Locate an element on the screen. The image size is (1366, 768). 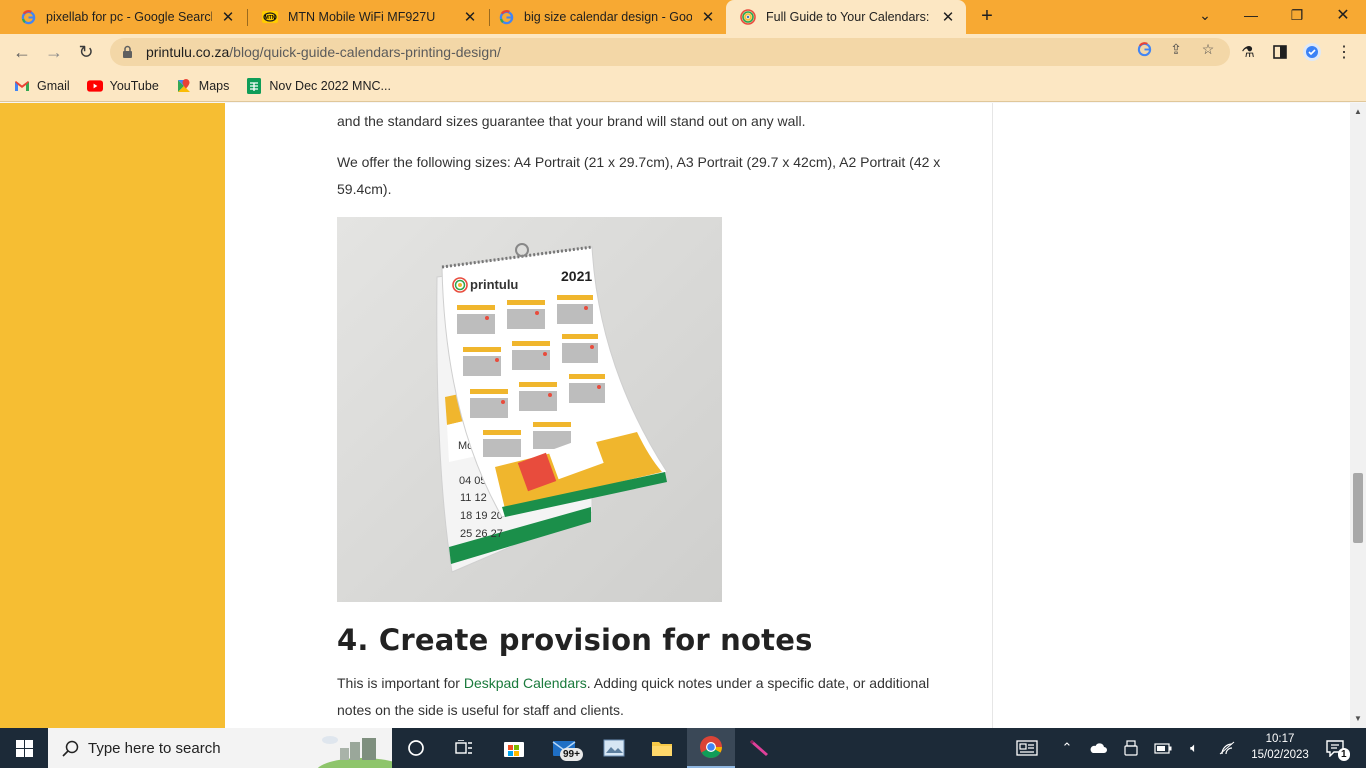
tab-printulu-active: Full Guide to Your Calendars: Avo ✕ is located at coordinates (846, 17).